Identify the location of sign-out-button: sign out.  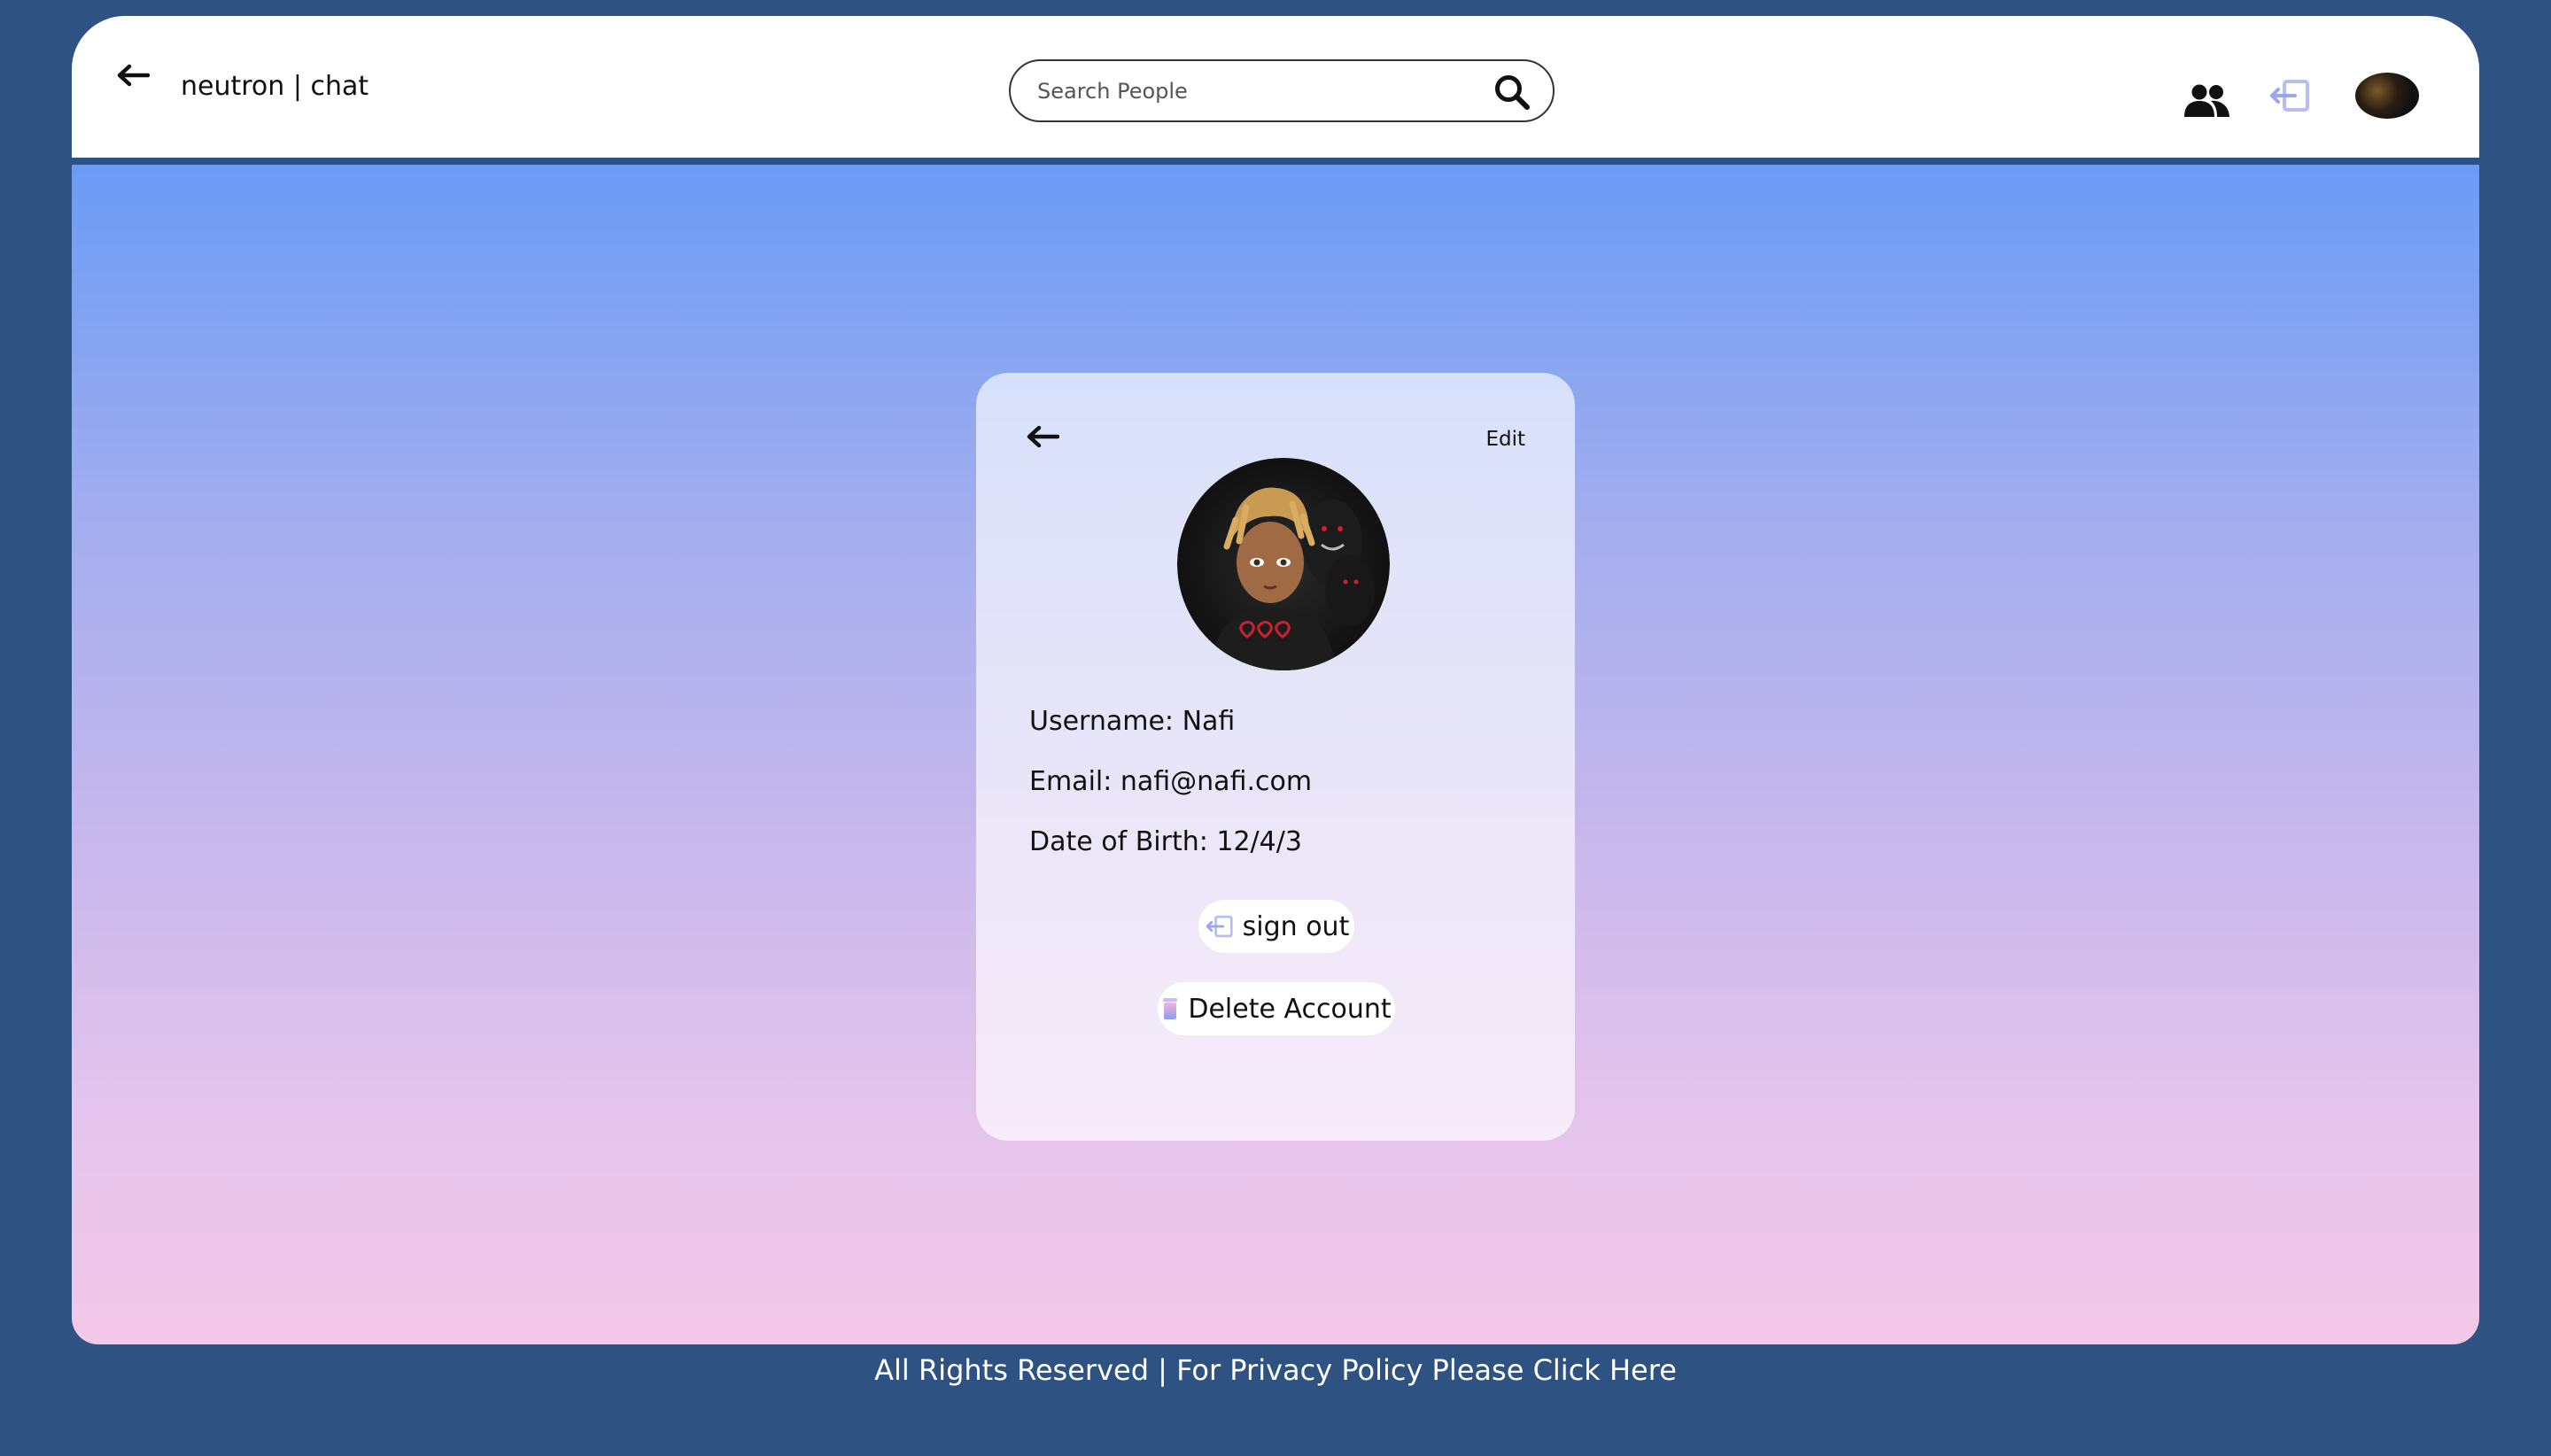
(1276, 926).